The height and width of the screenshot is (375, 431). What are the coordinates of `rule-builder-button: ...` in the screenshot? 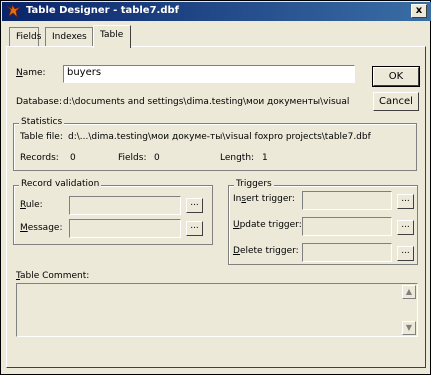 It's located at (194, 205).